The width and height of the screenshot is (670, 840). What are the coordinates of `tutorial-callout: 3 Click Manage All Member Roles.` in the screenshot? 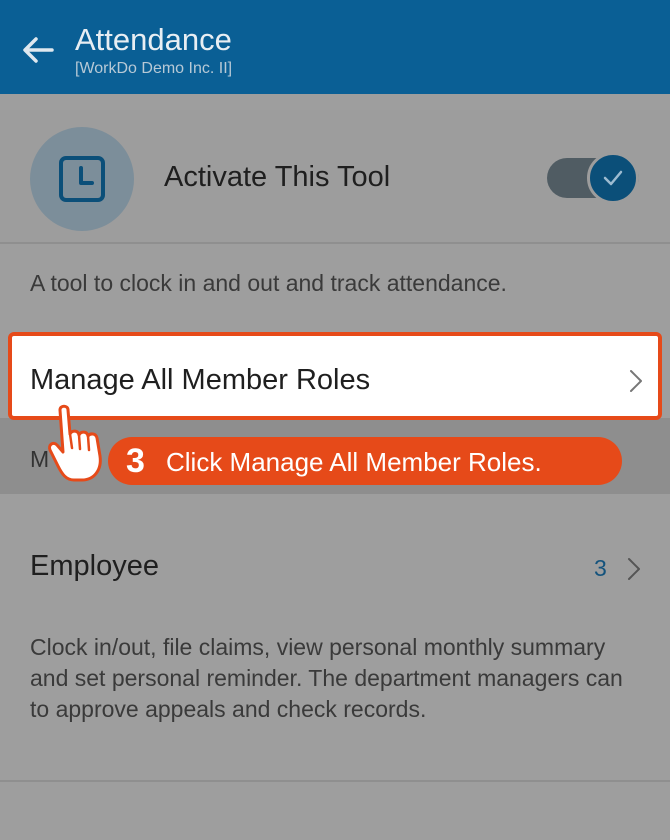 It's located at (365, 461).